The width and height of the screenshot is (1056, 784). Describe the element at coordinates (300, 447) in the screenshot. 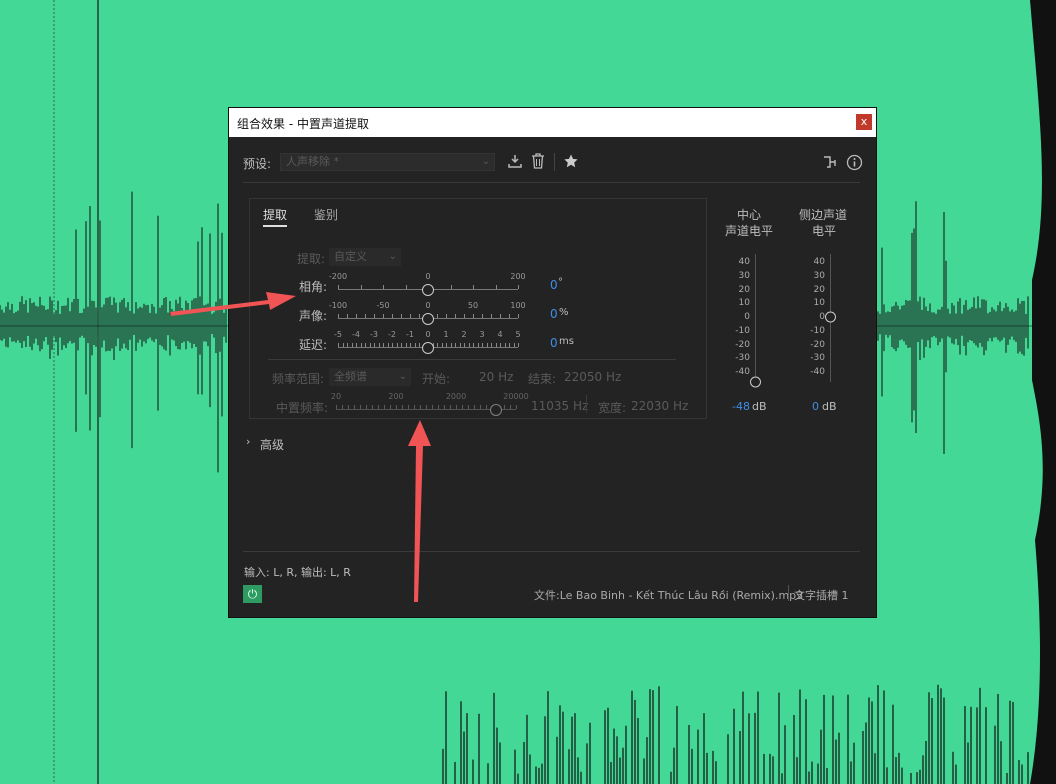

I see `annotation-arrows` at that location.